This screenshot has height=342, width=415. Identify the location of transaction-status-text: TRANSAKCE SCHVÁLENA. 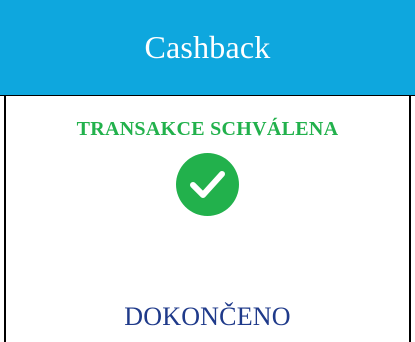
(207, 129).